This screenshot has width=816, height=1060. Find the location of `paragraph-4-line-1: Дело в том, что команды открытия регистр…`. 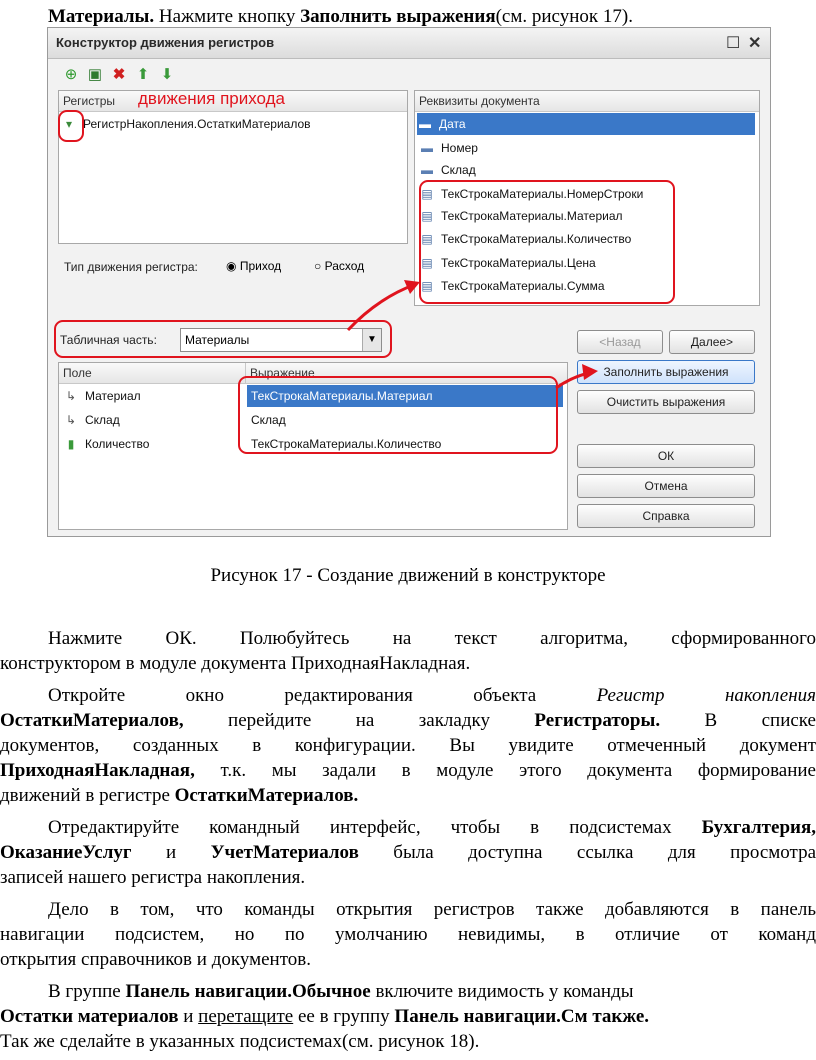

paragraph-4-line-1: Дело в том, что команды открытия регистр… is located at coordinates (432, 909).